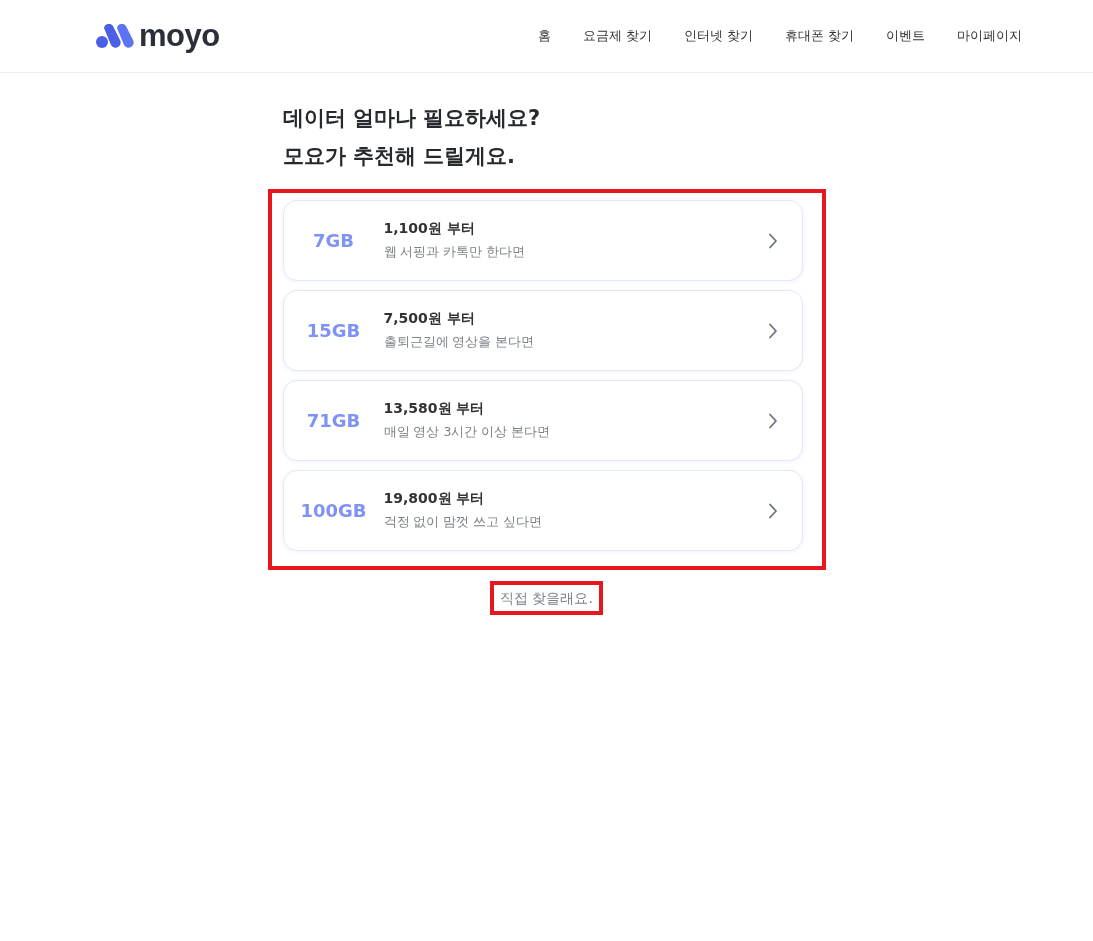 The image size is (1093, 941). Describe the element at coordinates (467, 432) in the screenshot. I see `plan-description: 매일 영상 3시간 이상 본다면` at that location.